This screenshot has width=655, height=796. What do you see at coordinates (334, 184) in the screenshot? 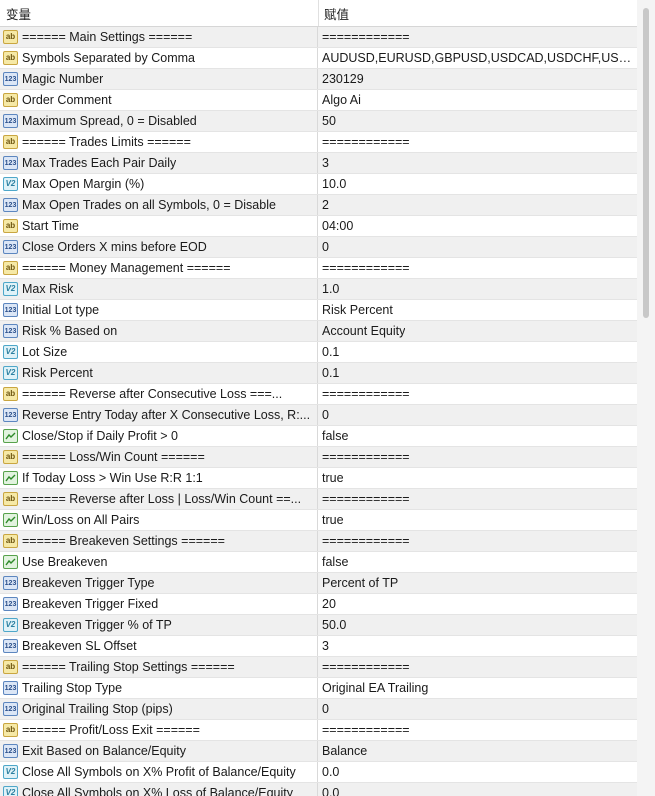
I see `parameter-value: 10.0` at bounding box center [334, 184].